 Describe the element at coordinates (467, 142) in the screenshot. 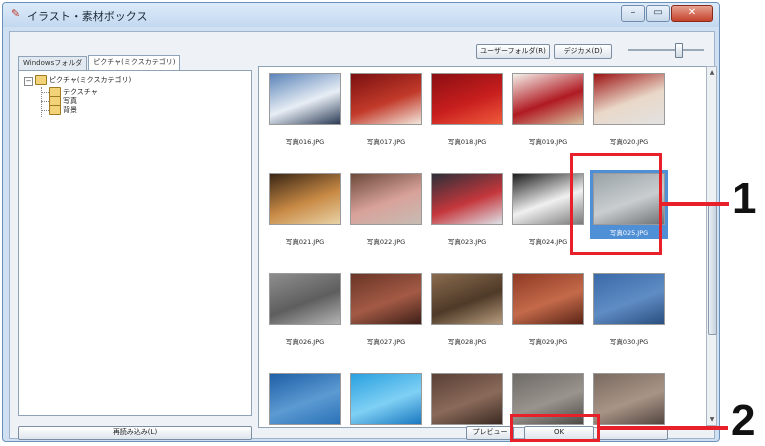

I see `thumbnail-caption: 写真018.JPG` at that location.